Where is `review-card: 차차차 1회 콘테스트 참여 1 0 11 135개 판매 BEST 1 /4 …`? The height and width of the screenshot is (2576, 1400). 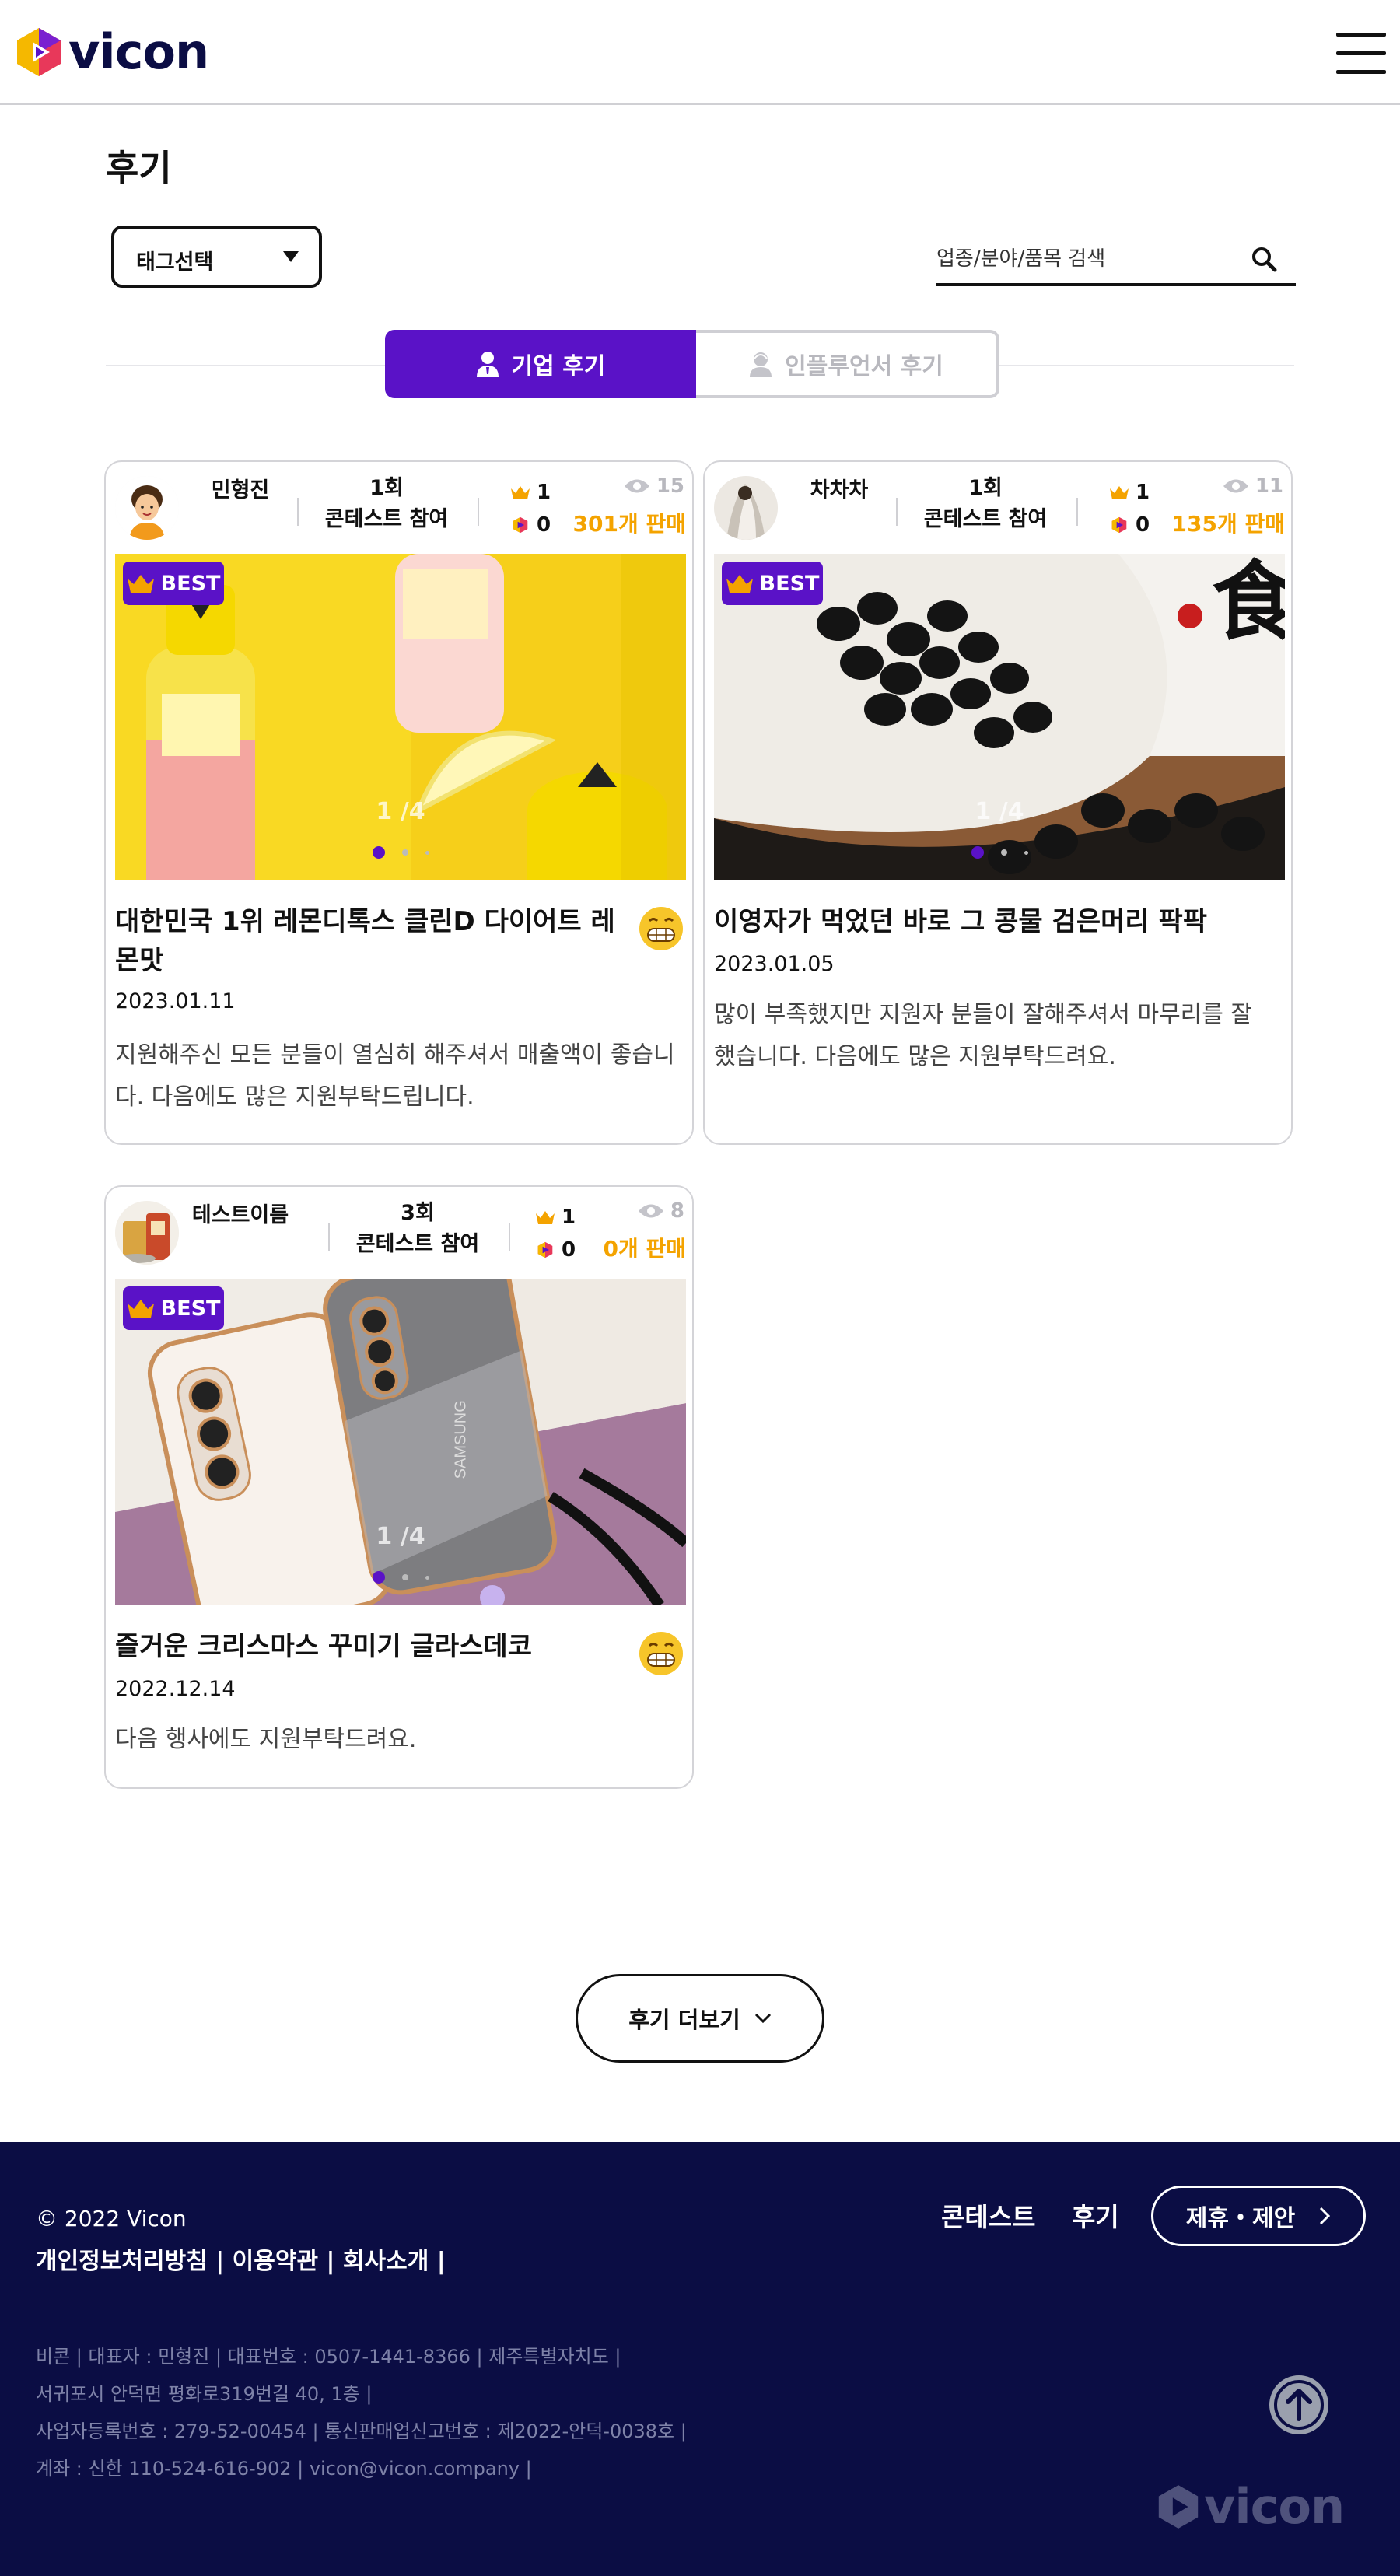
review-card: 차차차 1회 콘테스트 참여 1 0 11 135개 판매 BEST 1 /4 … is located at coordinates (998, 803).